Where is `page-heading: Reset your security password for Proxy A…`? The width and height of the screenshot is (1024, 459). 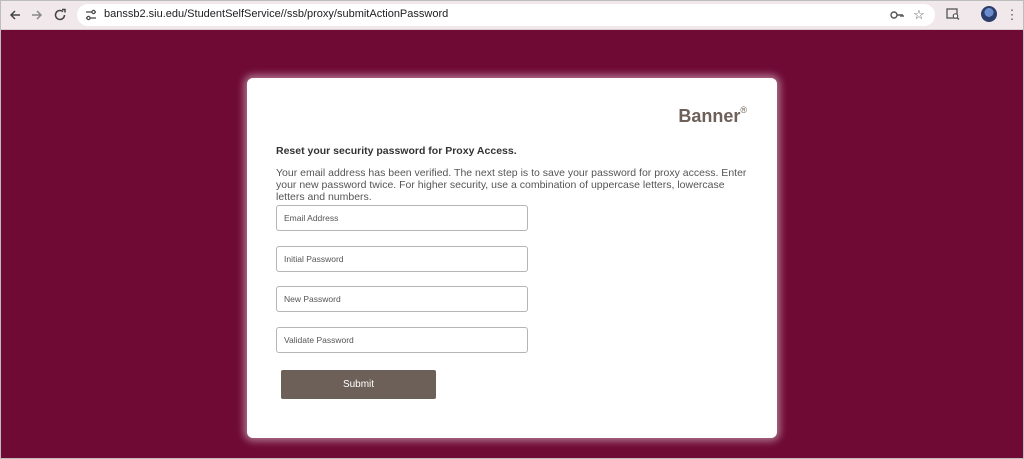
page-heading: Reset your security password for Proxy A… is located at coordinates (396, 151).